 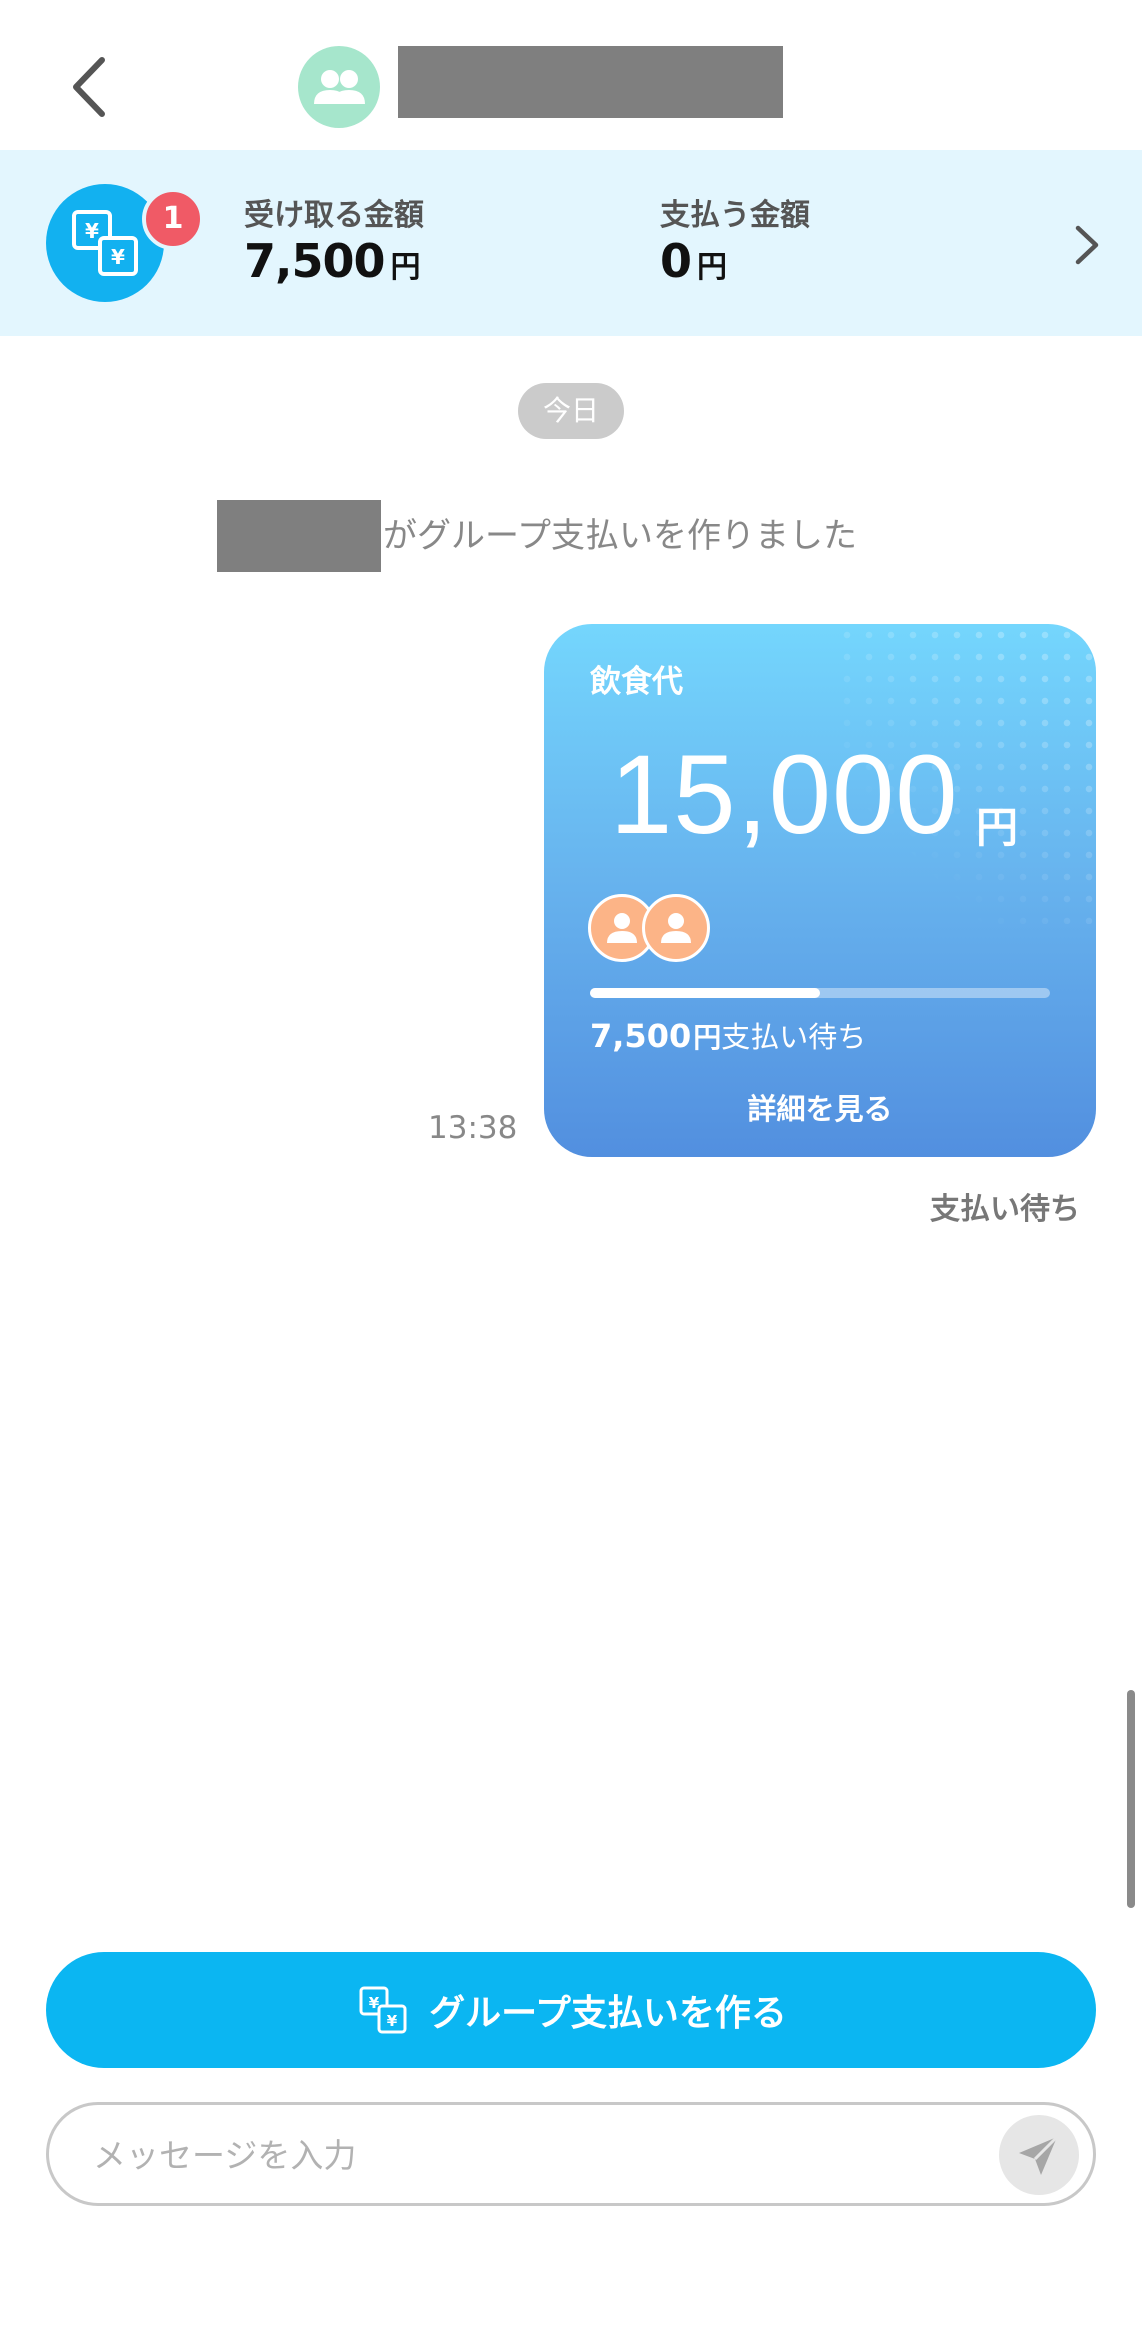 I want to click on pending-unit: 円, so click(x=707, y=1037).